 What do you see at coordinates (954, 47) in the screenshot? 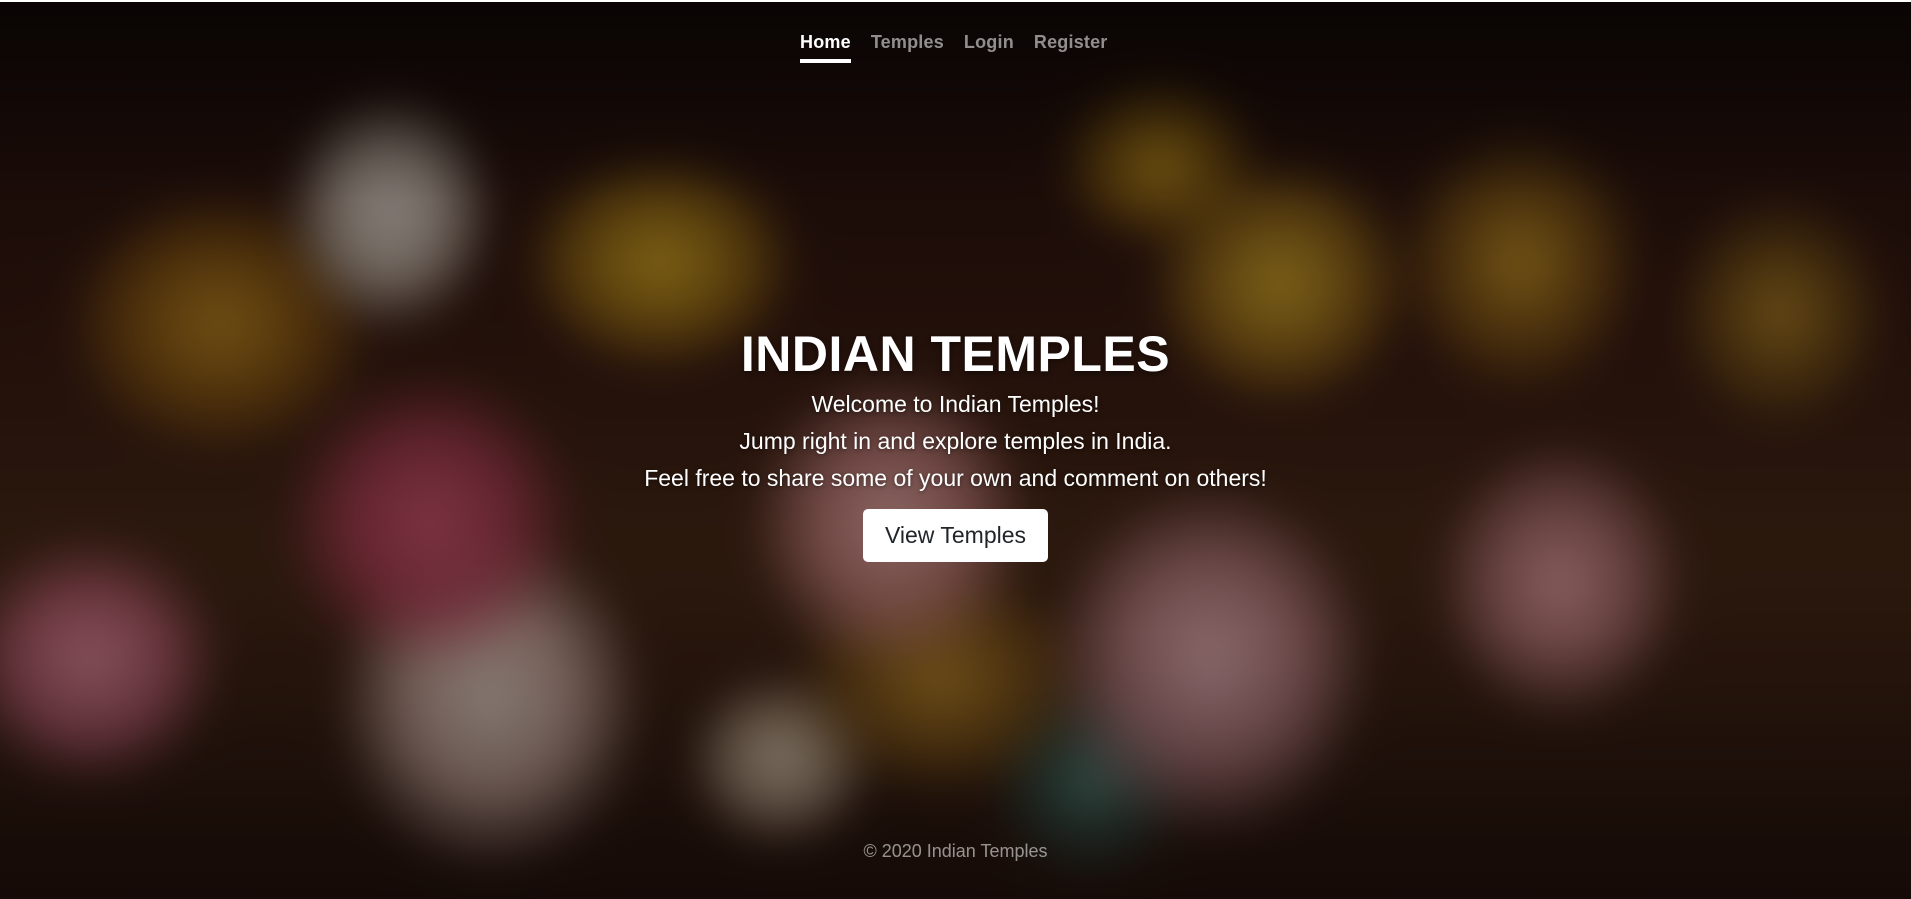
I see `main-nav: Home Temples Login Register` at bounding box center [954, 47].